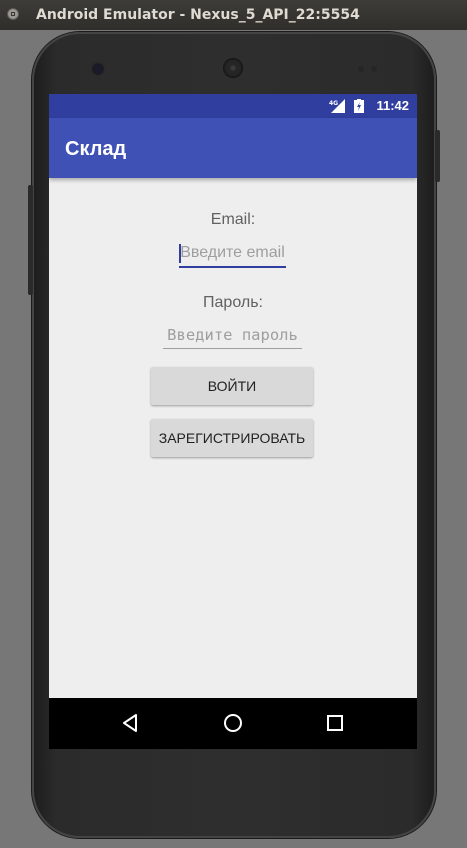 The width and height of the screenshot is (467, 848). I want to click on password-field: Введите пароль, so click(232, 336).